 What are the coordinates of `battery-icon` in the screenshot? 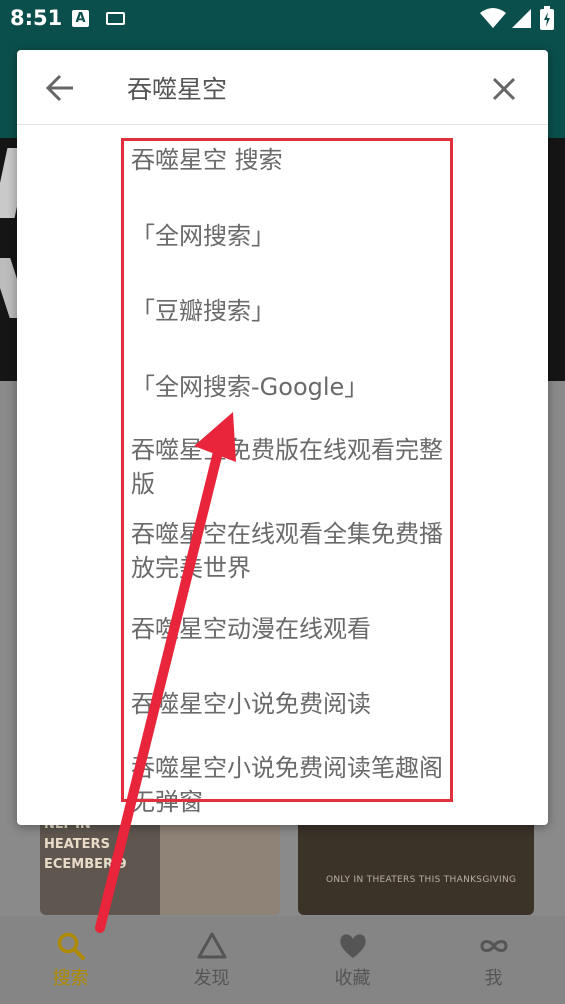 It's located at (547, 18).